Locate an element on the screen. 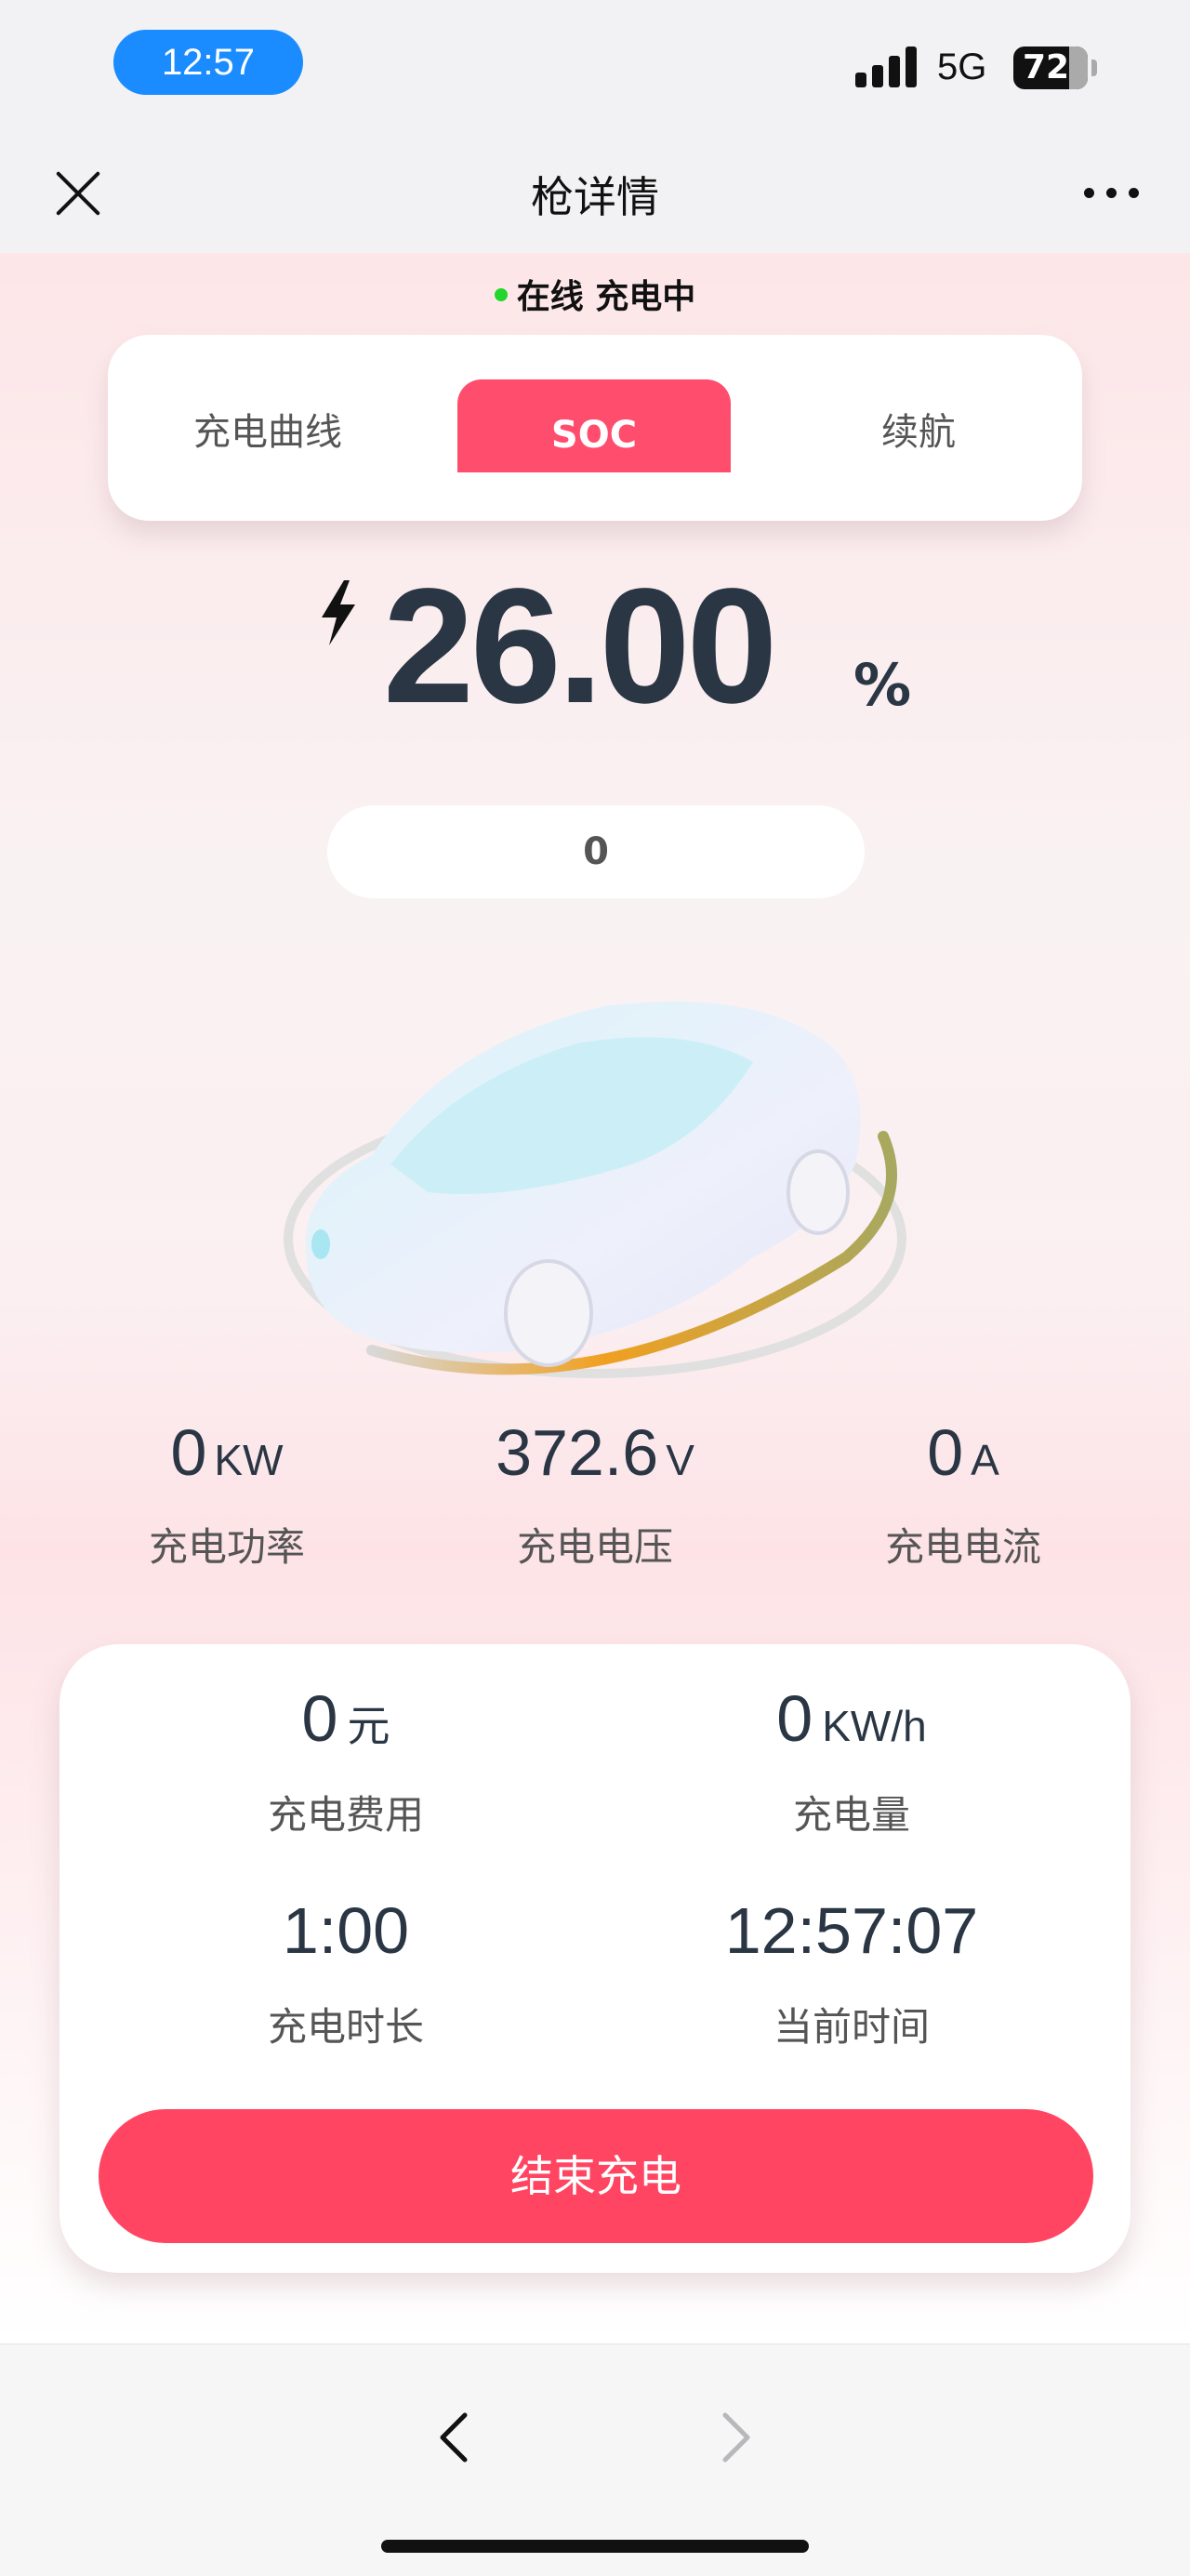 The width and height of the screenshot is (1190, 2576). metric-voltage: 372.6 V 充电电压 is located at coordinates (595, 1494).